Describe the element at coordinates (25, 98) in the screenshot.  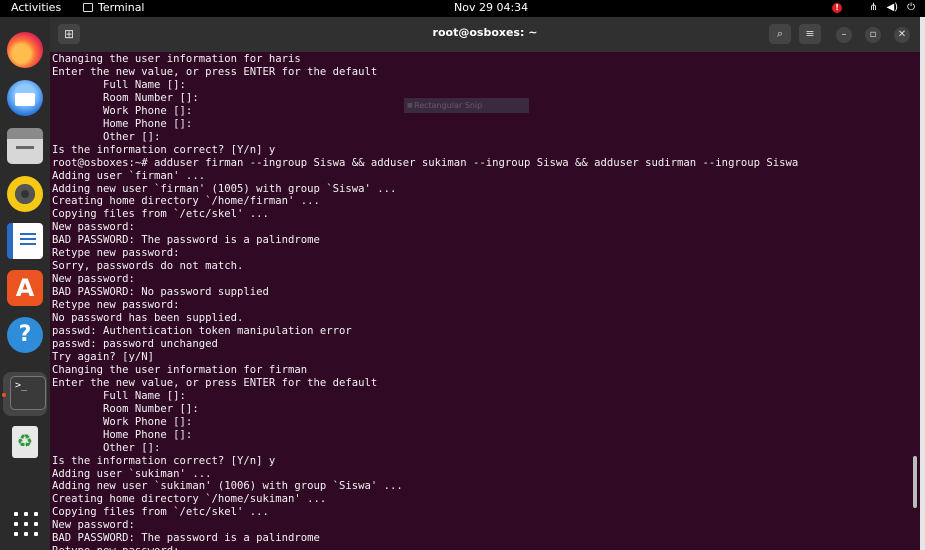
I see `thunderbird-icon` at that location.